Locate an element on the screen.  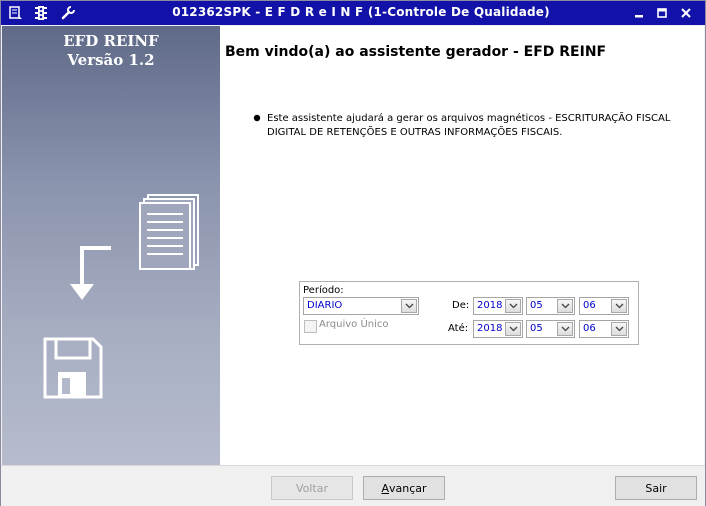
product-name: EFD REINF is located at coordinates (111, 41).